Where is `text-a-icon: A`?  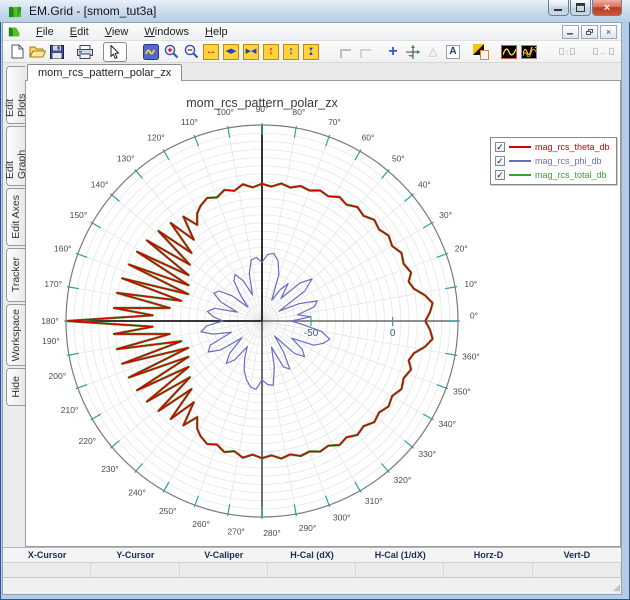
text-a-icon: A is located at coordinates (453, 51).